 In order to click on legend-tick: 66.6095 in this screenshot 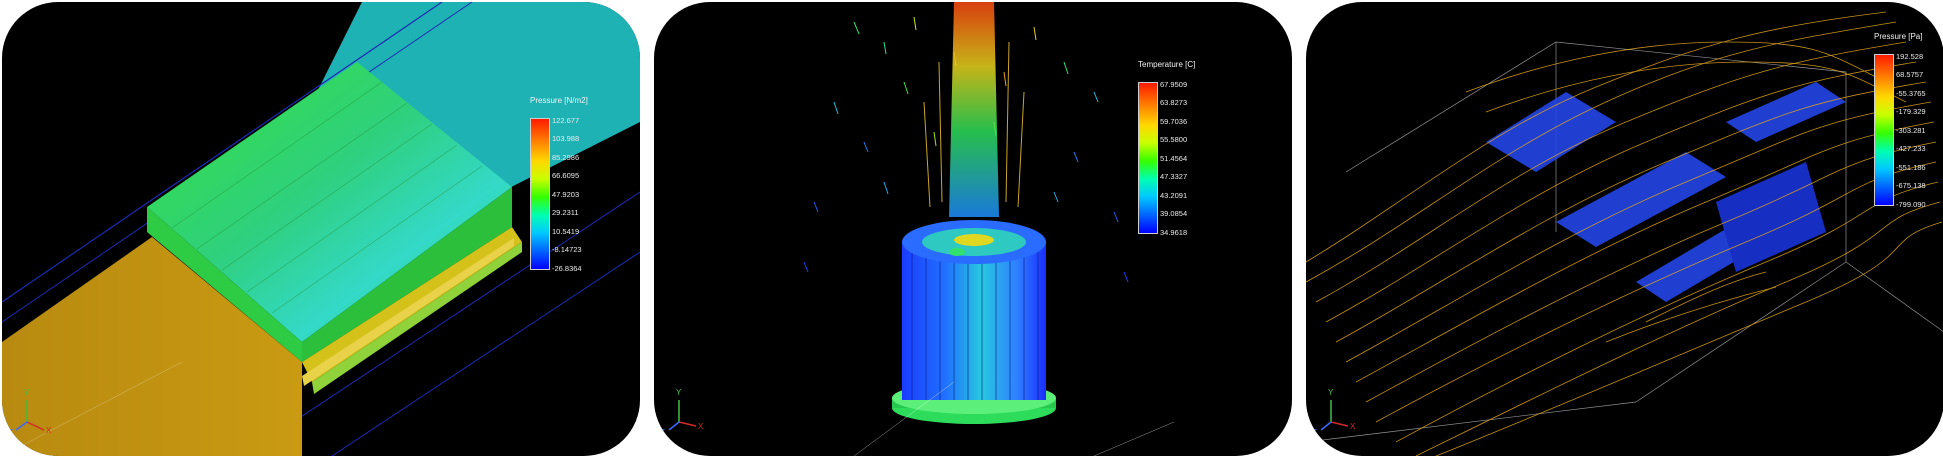, I will do `click(566, 175)`.